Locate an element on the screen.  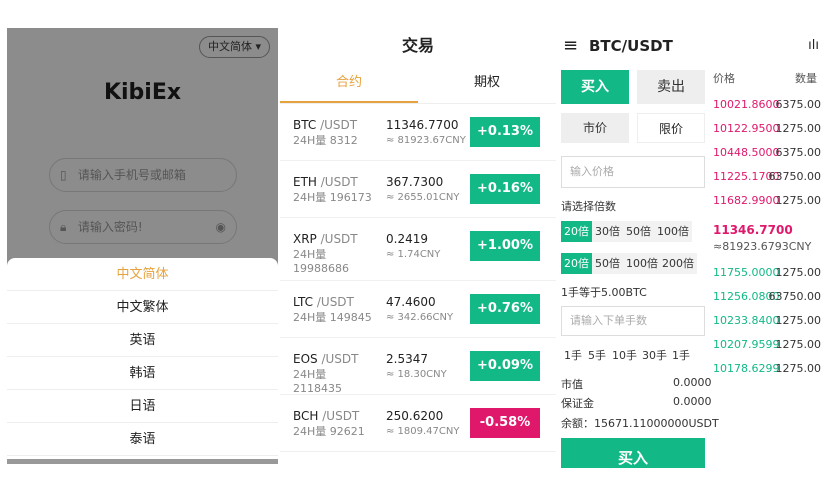
language-option: 英语 is located at coordinates (142, 340).